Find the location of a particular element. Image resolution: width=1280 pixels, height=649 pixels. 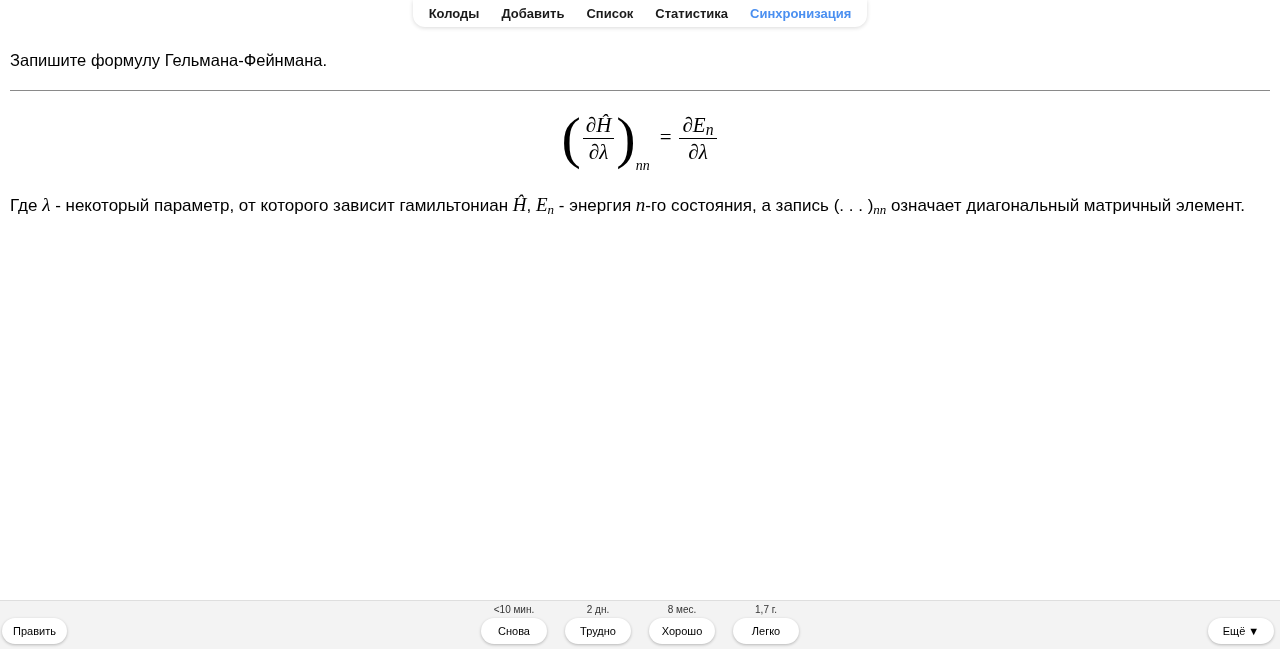

nav-link: Добавить is located at coordinates (533, 13).